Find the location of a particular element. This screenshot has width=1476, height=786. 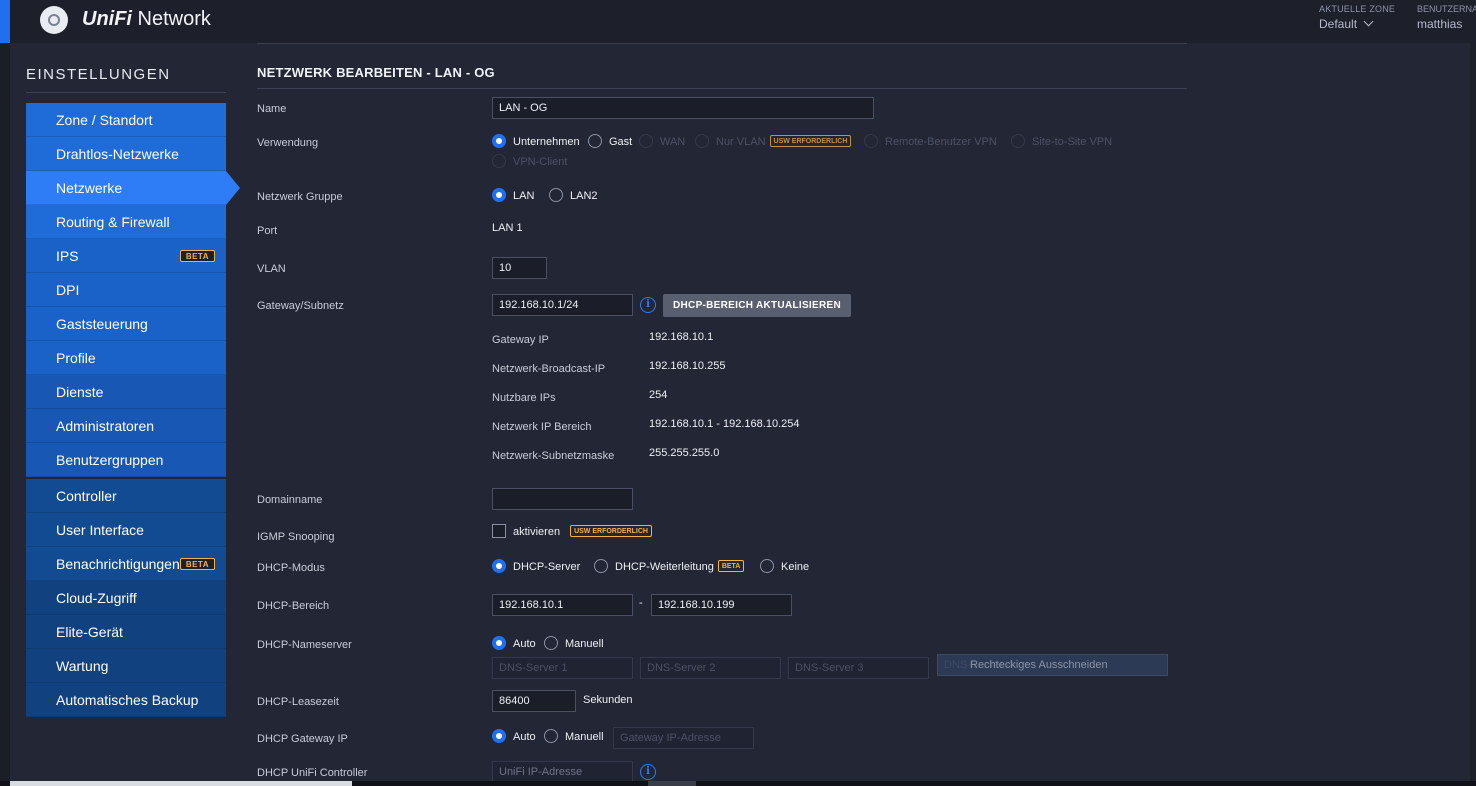

zone-label: AKTUELLE ZONE is located at coordinates (1357, 9).